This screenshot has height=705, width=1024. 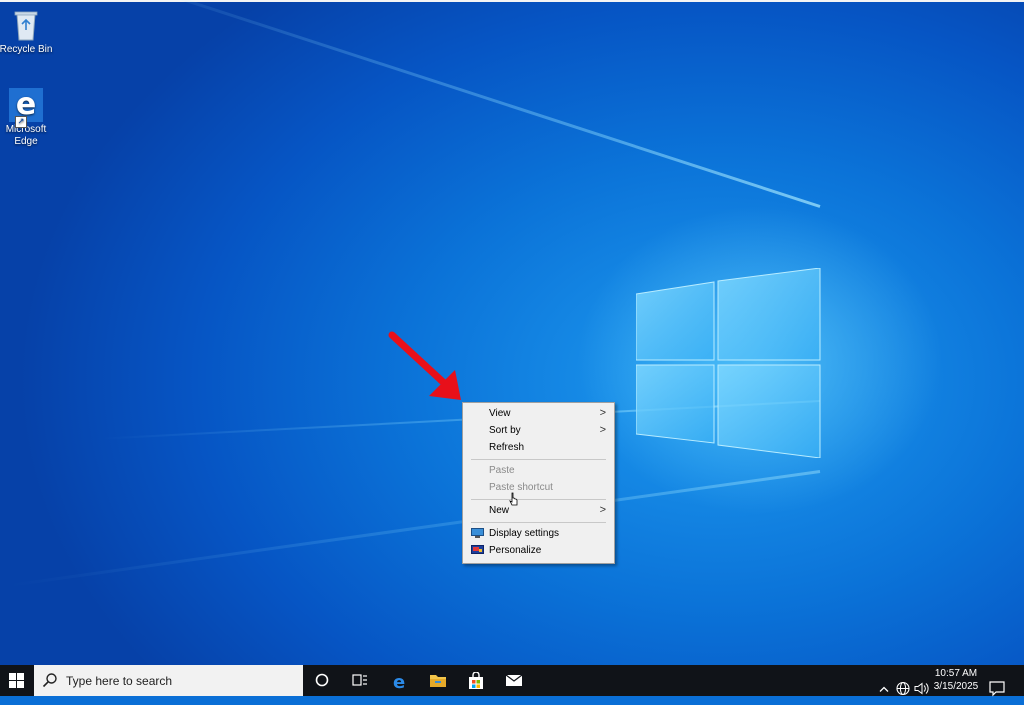 I want to click on taskbar: Type here to search e 10:57 AM 3/15/2025, so click(x=512, y=681).